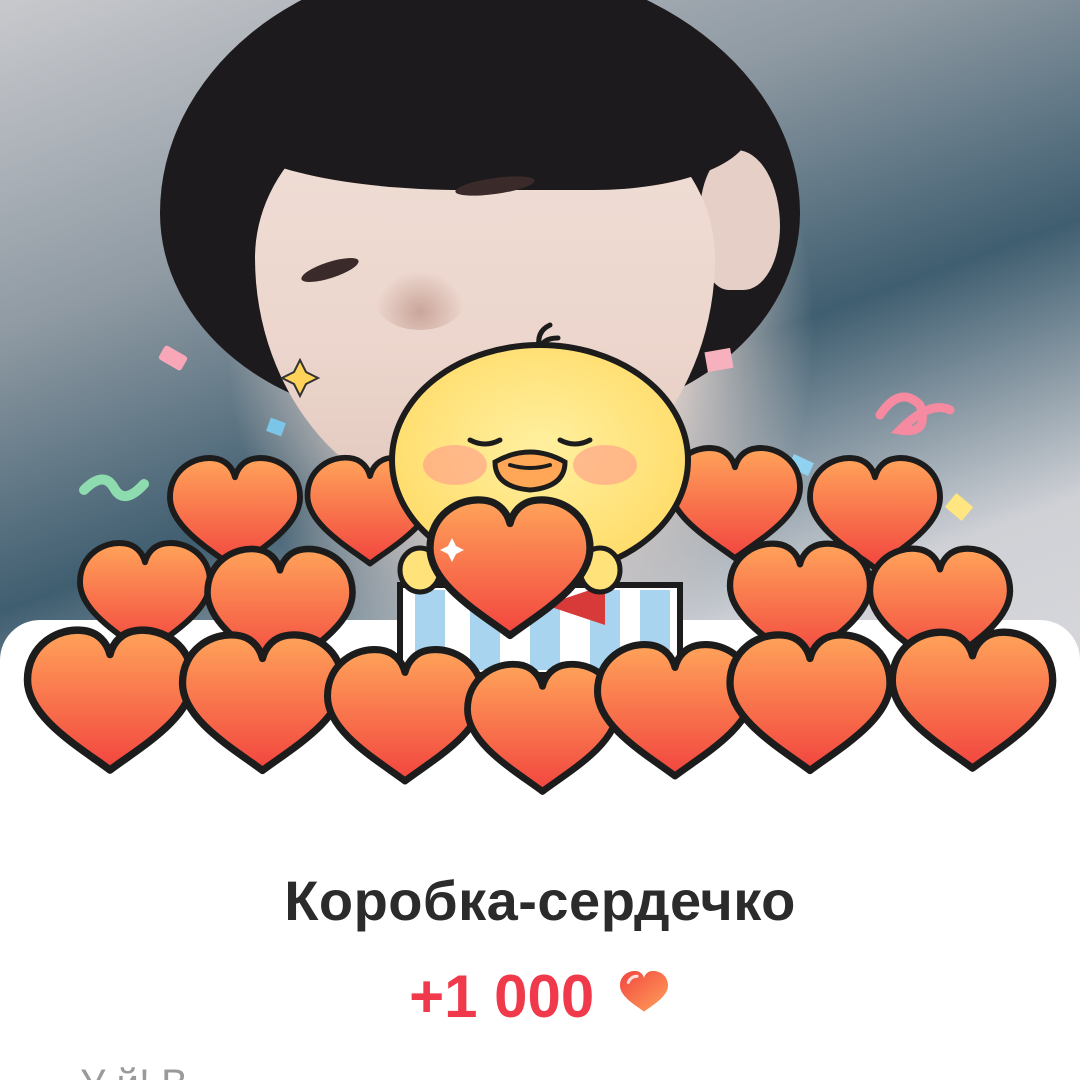 This screenshot has height=1080, width=1080. What do you see at coordinates (502, 996) in the screenshot?
I see `reward-amount: +1 000` at bounding box center [502, 996].